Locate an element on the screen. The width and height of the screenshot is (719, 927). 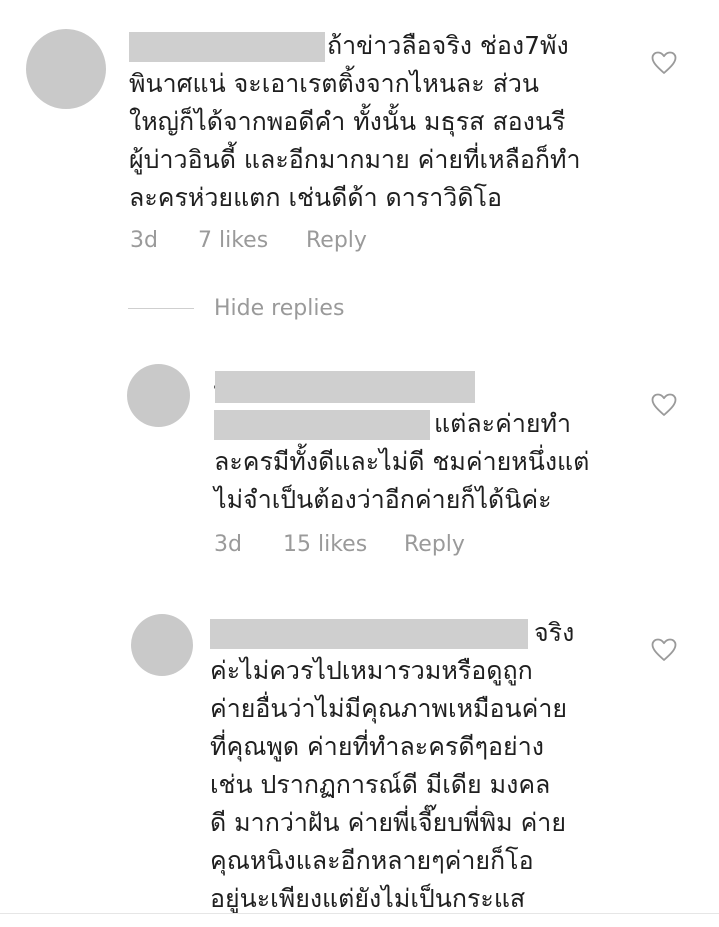
comment-text-line: ค่ะไม่ควรไปเหมารวมหรือดูถูก is located at coordinates (371, 670).